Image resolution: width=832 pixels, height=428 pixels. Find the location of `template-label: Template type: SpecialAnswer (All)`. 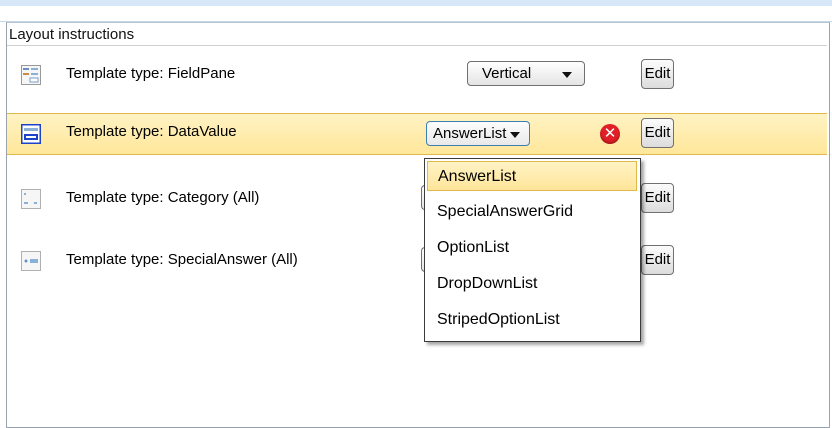

template-label: Template type: SpecialAnswer (All) is located at coordinates (182, 259).